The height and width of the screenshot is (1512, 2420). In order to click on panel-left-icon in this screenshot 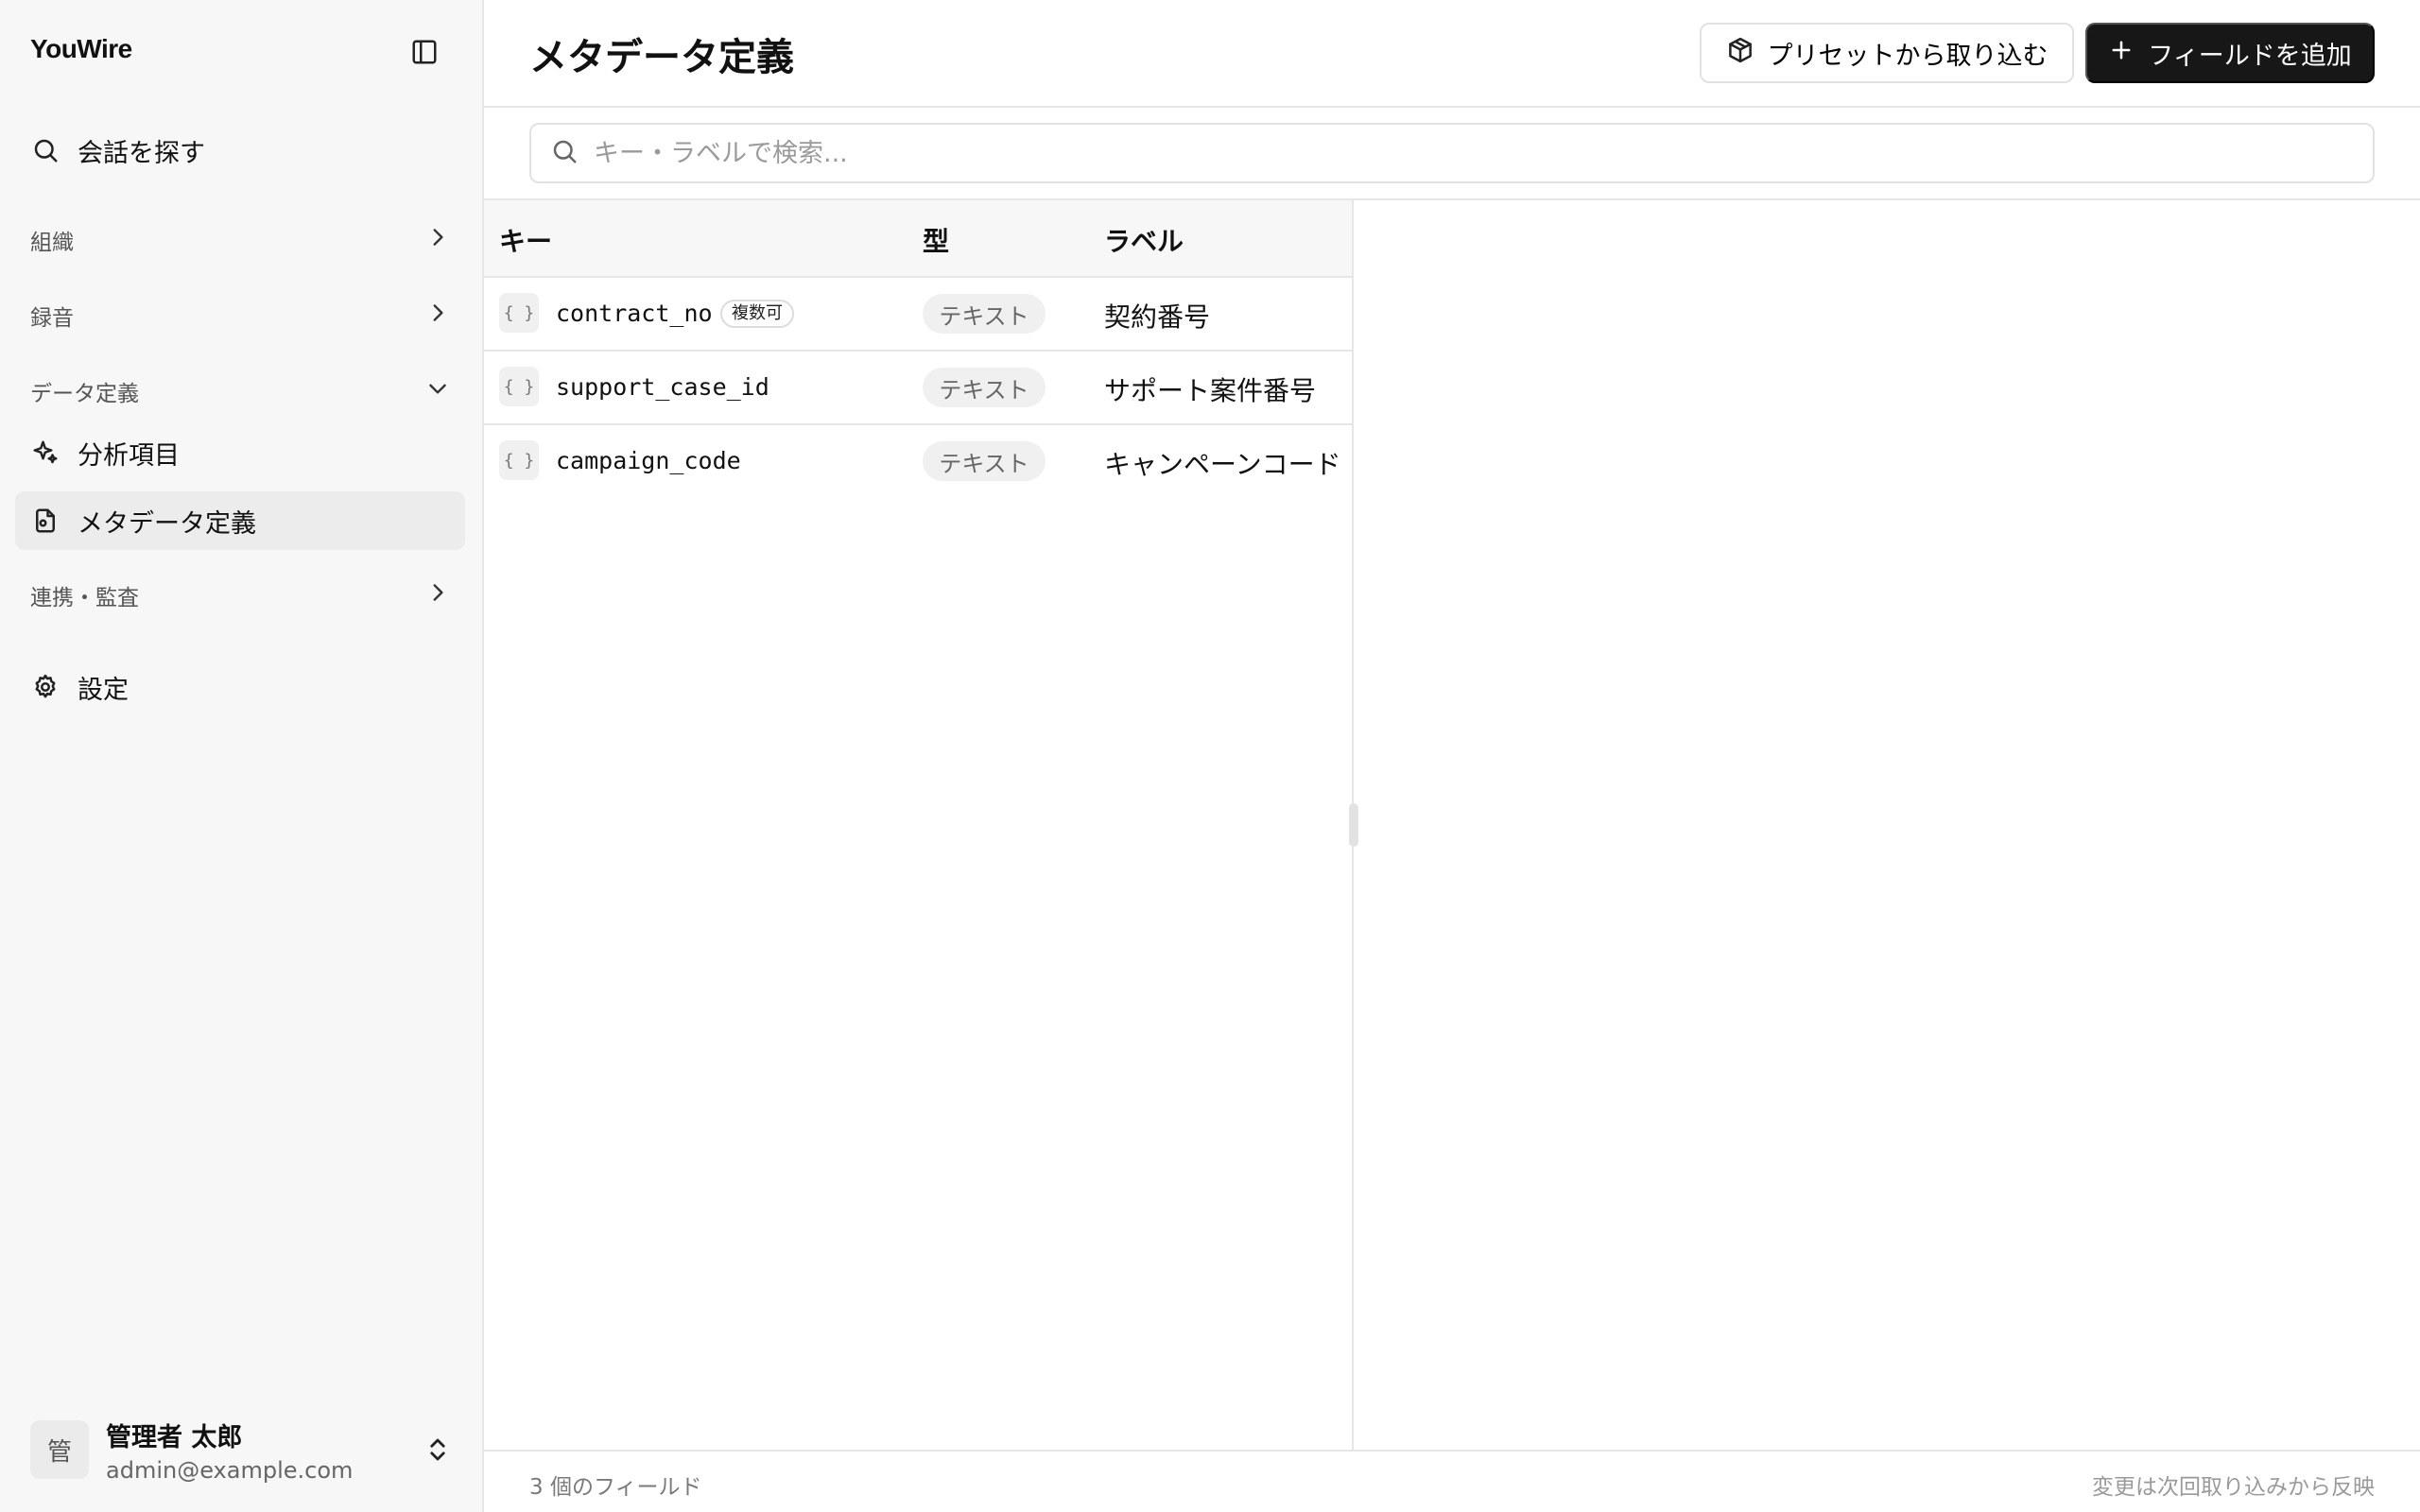, I will do `click(424, 52)`.